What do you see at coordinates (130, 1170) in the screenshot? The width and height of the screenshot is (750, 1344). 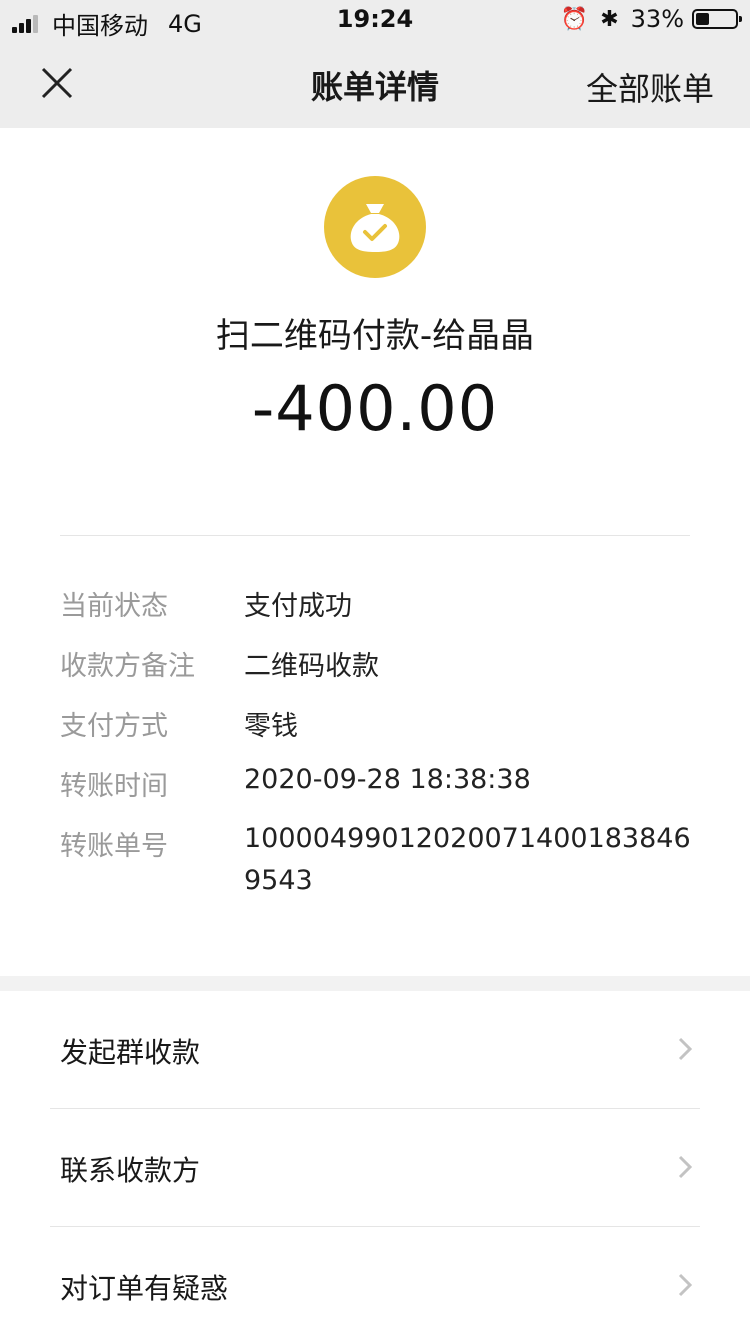 I see `action-label: 联系收款方` at bounding box center [130, 1170].